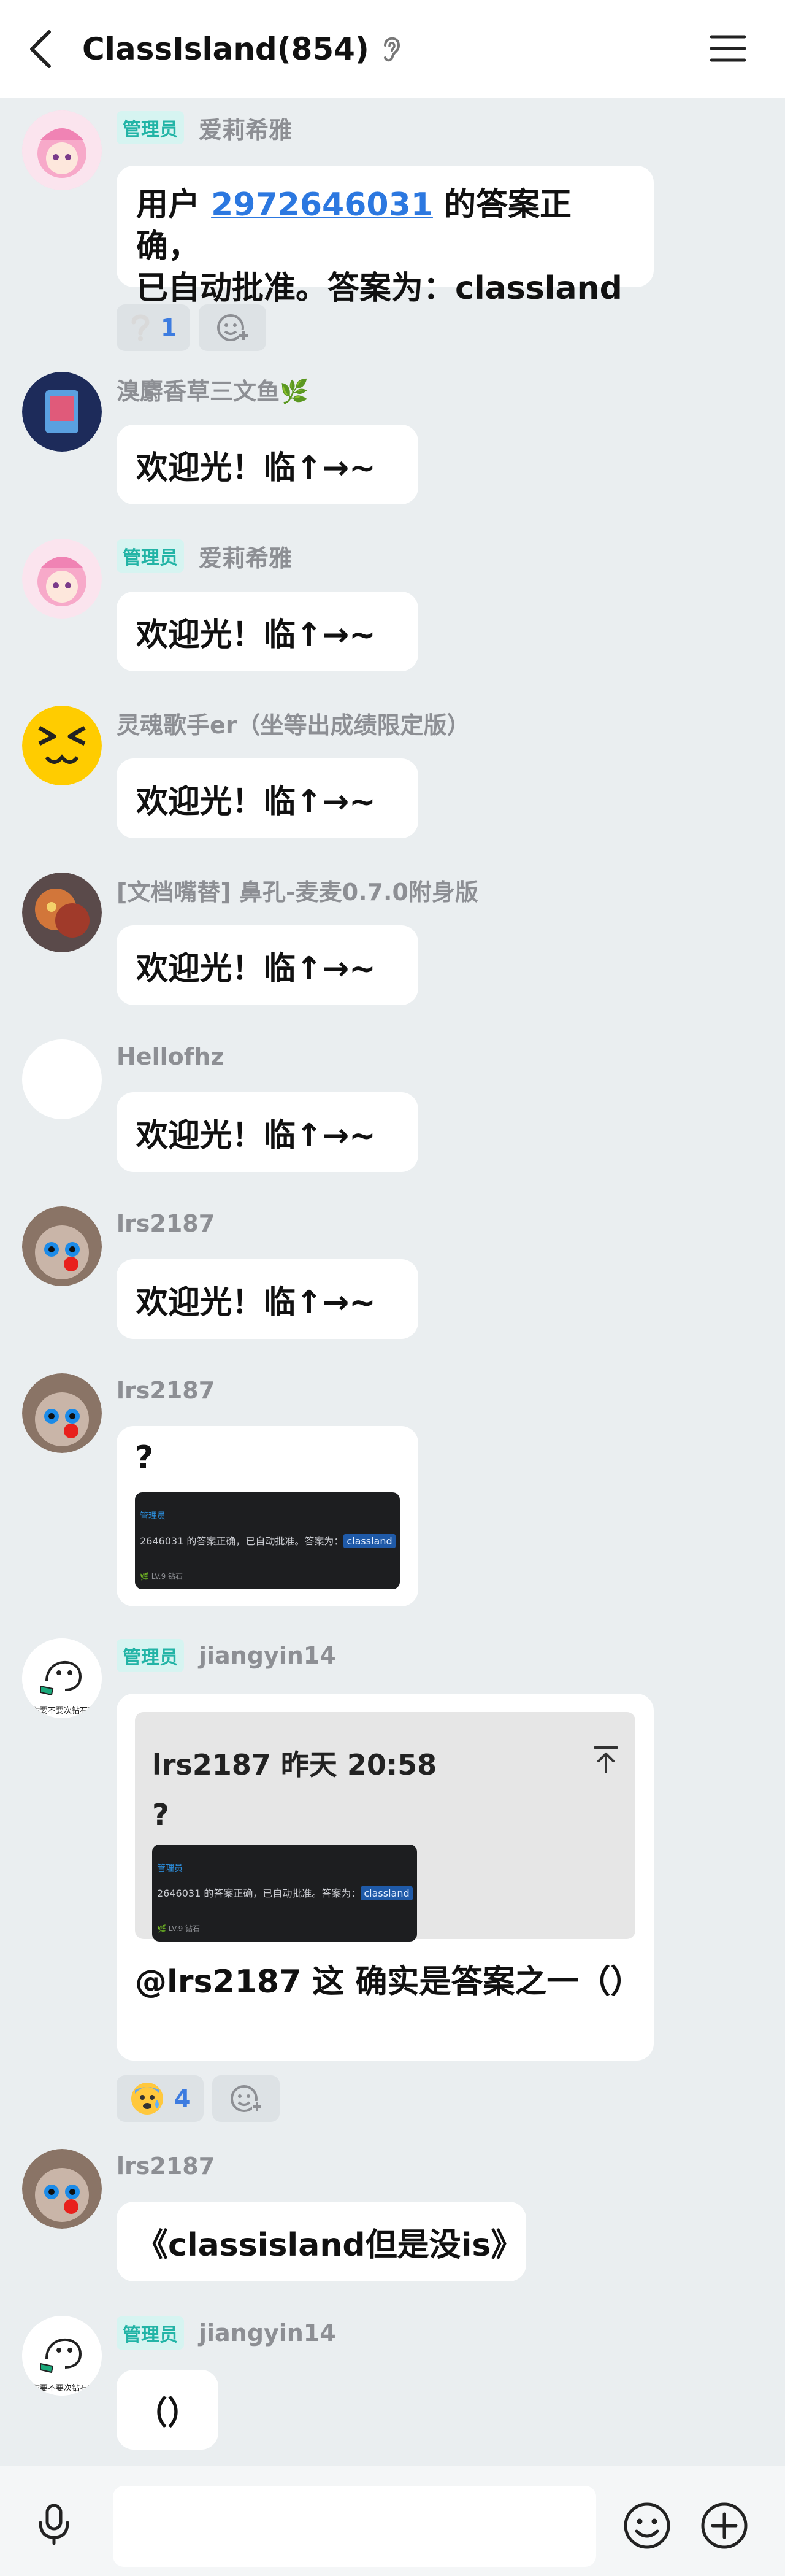  I want to click on reaction-count: 4, so click(182, 2098).